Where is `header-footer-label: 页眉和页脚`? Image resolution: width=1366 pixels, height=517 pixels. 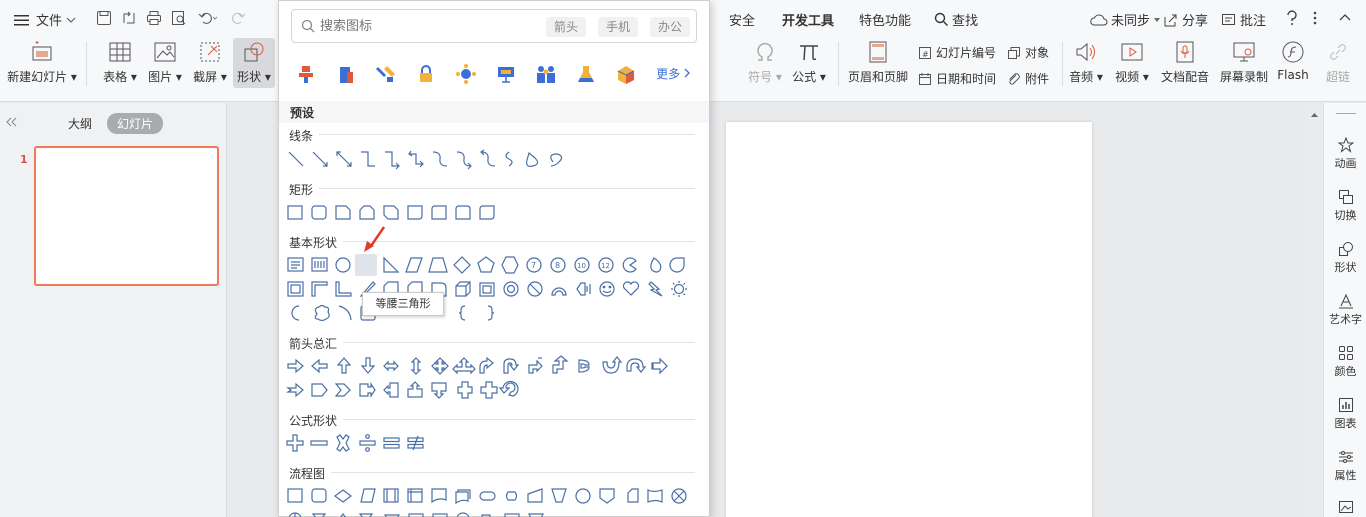
header-footer-label: 页眉和页脚 is located at coordinates (877, 77).